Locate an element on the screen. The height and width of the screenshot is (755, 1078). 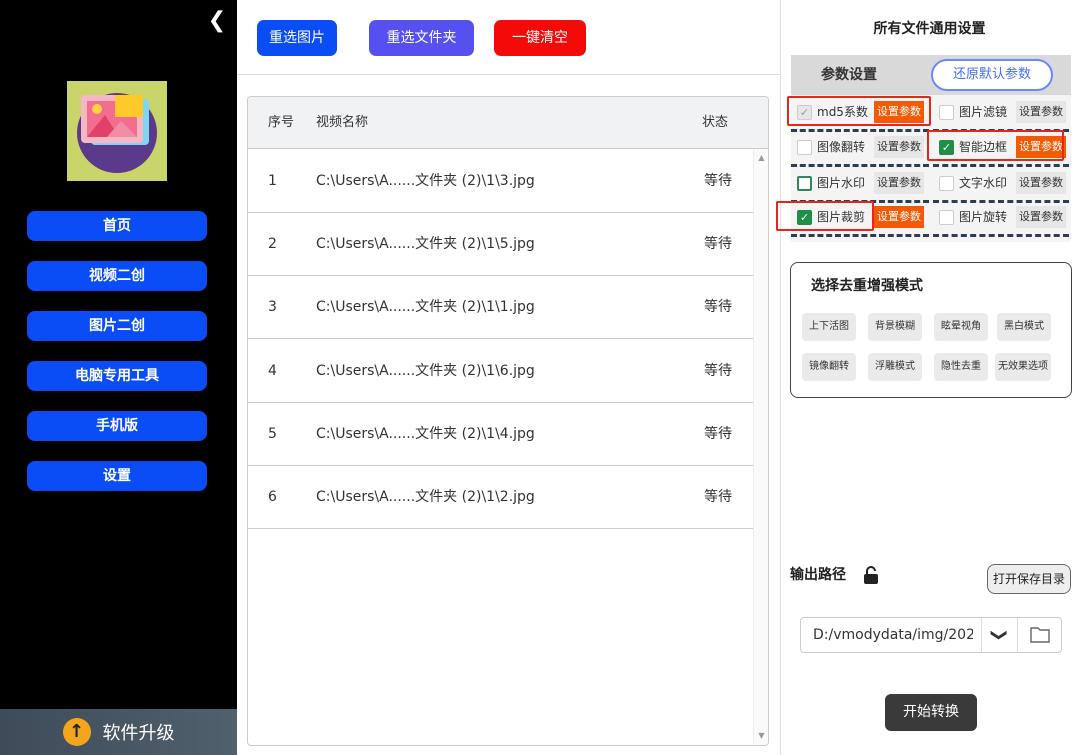
nav-video-recreate: 视频二创 is located at coordinates (117, 276).